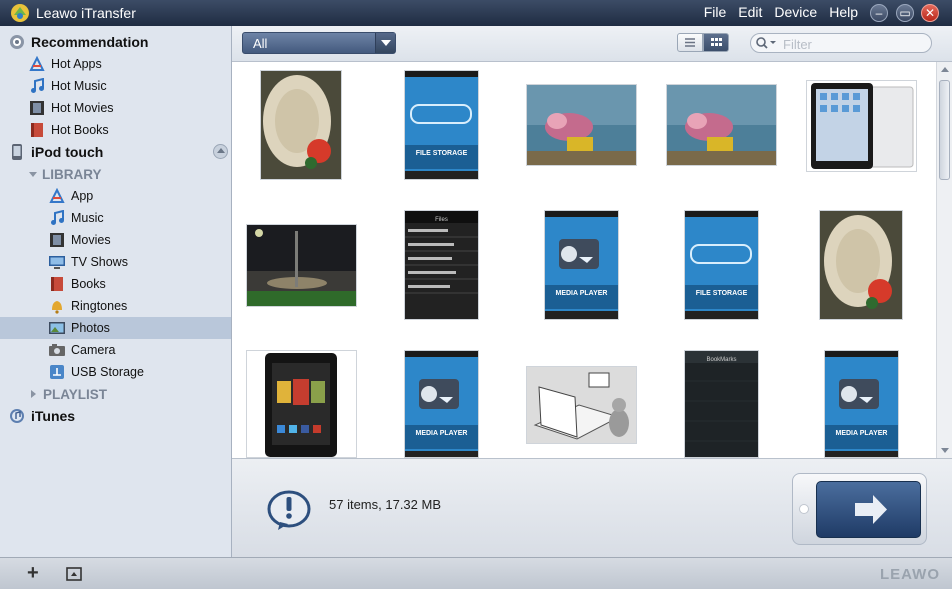 The width and height of the screenshot is (952, 589). Describe the element at coordinates (33, 573) in the screenshot. I see `add-icon: +` at that location.